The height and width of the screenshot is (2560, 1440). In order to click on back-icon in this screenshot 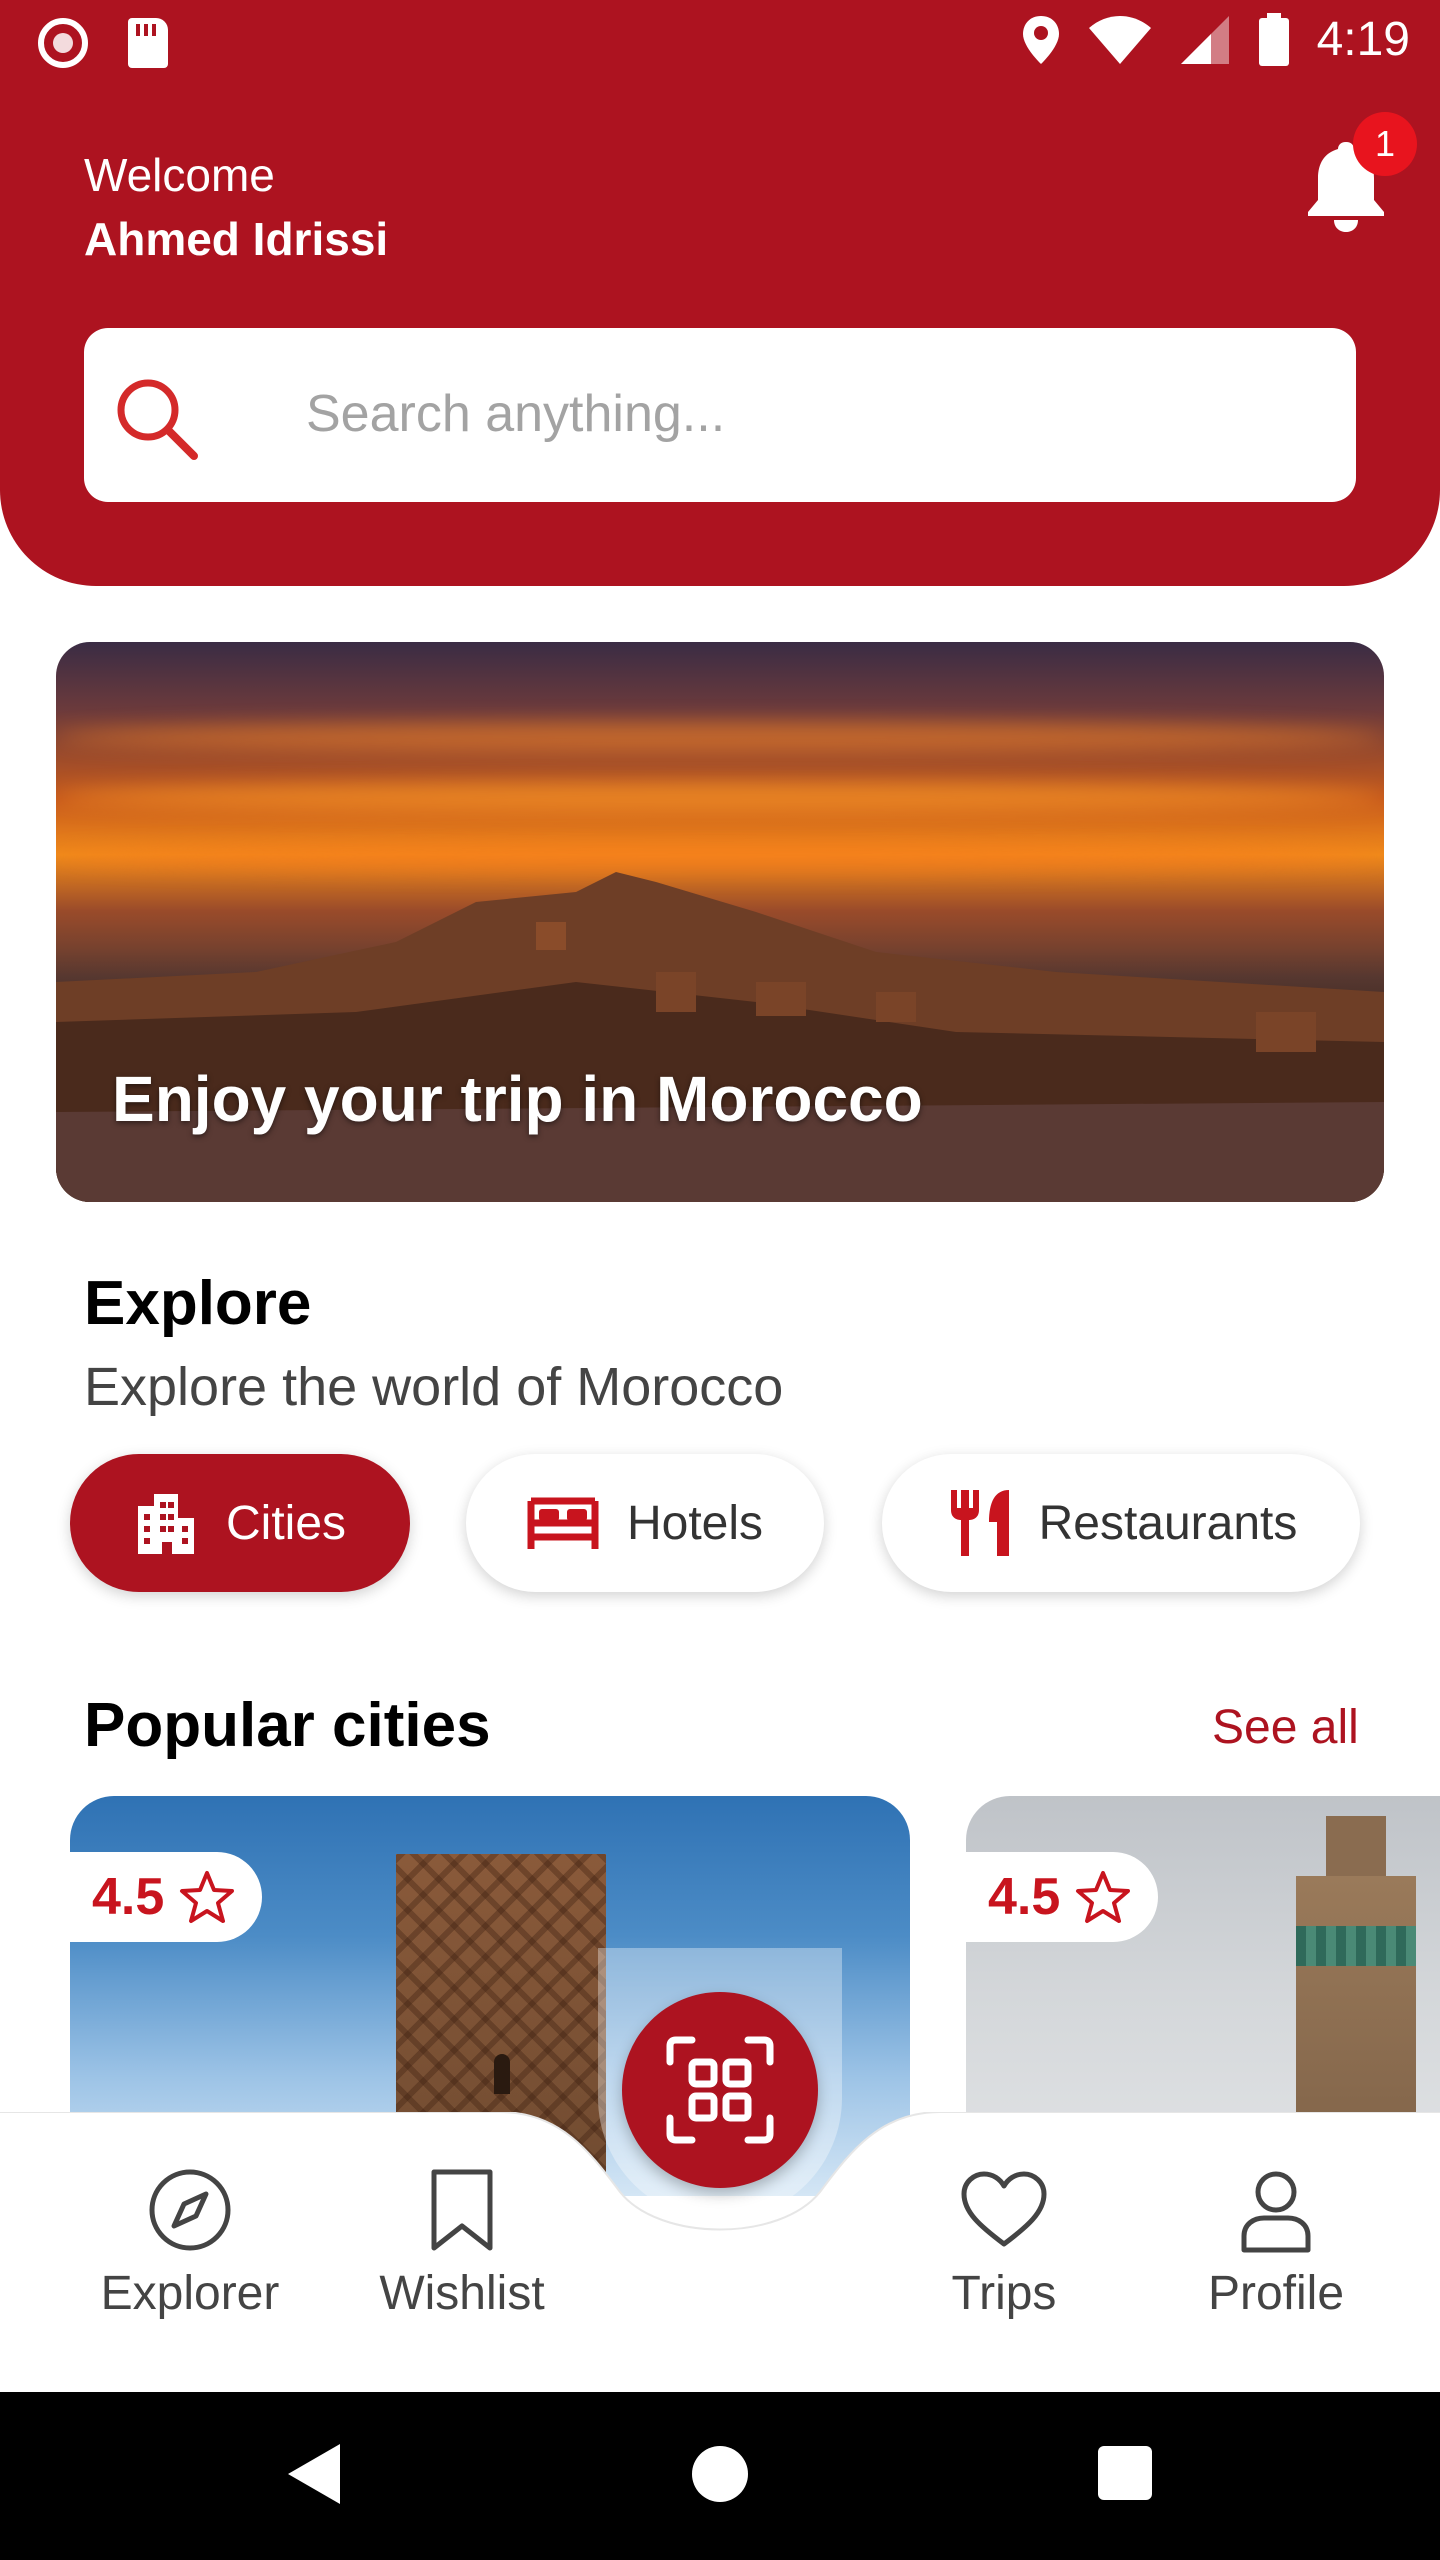, I will do `click(314, 2474)`.